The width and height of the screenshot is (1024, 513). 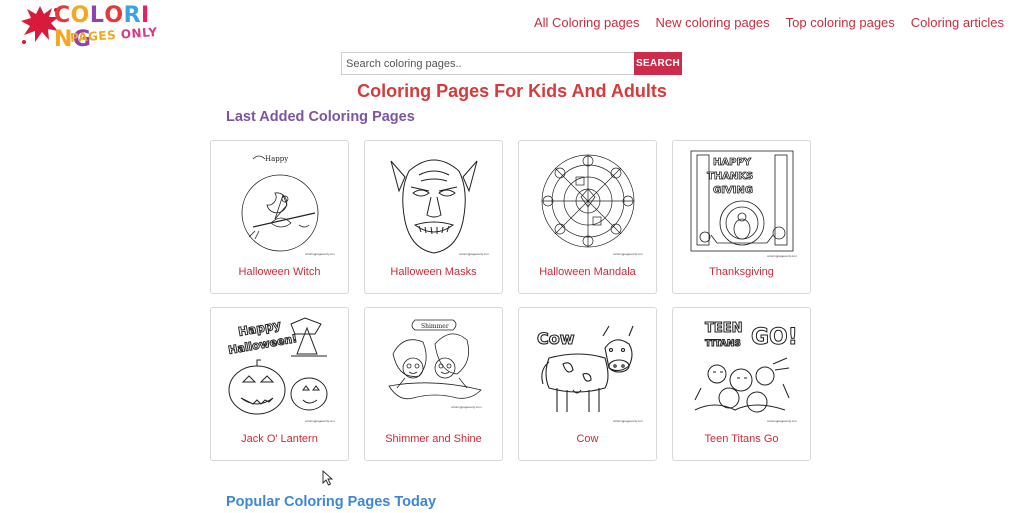 What do you see at coordinates (724, 328) in the screenshot?
I see `svg-text: TEEN` at bounding box center [724, 328].